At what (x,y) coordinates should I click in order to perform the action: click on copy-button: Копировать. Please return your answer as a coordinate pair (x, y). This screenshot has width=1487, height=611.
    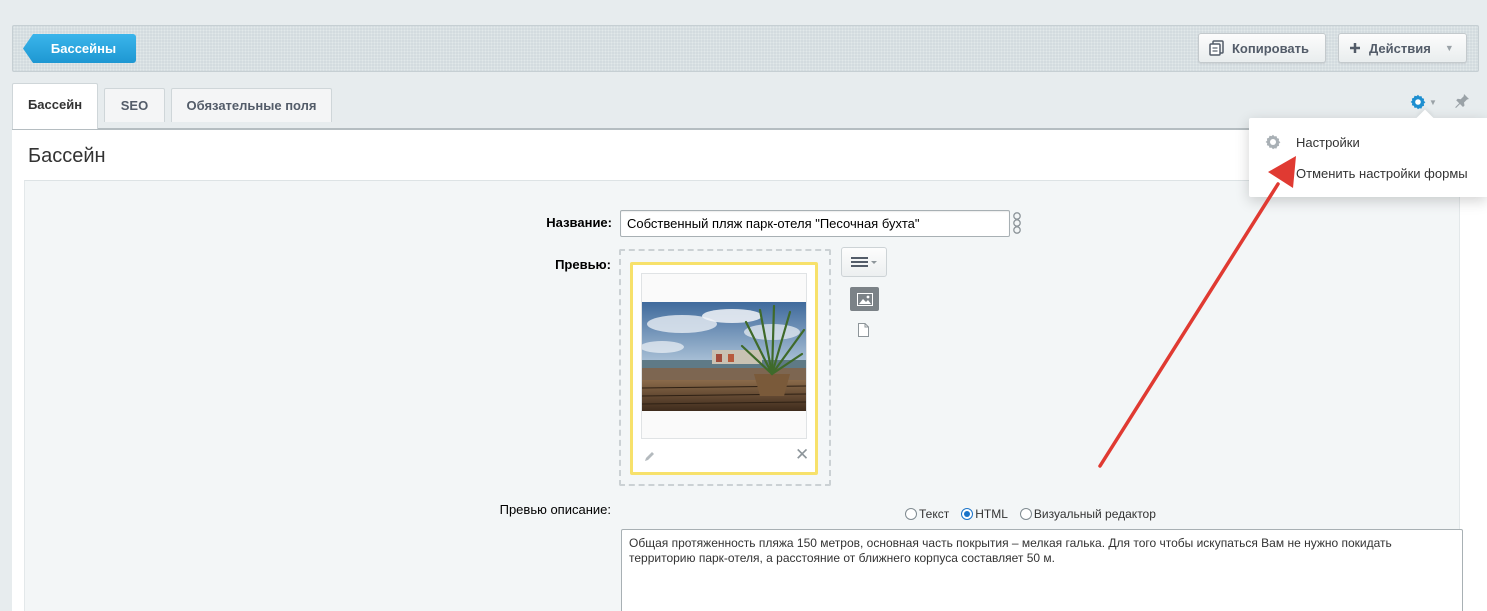
    Looking at the image, I should click on (1262, 48).